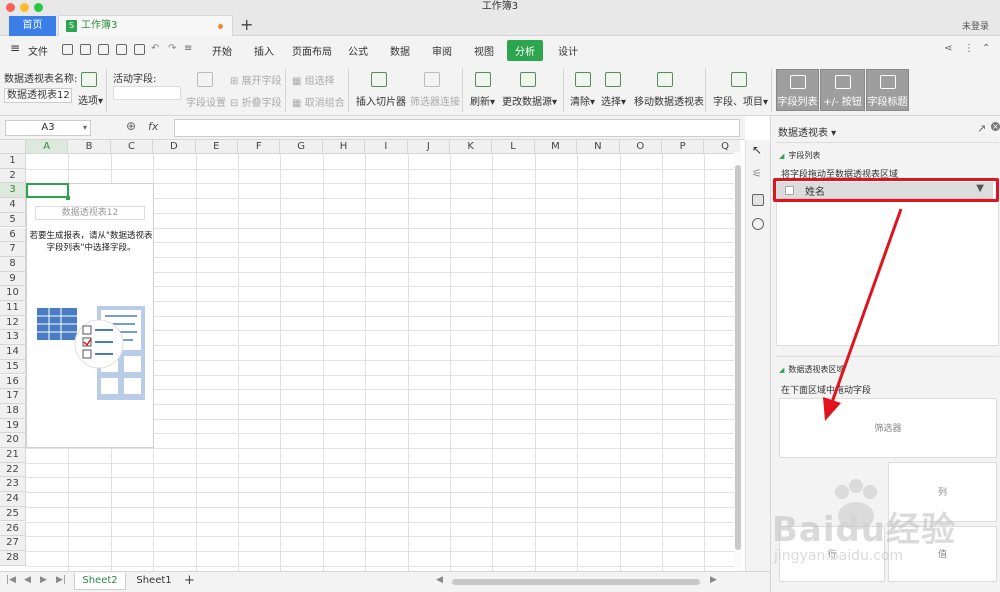  I want to click on row-header-3: 3, so click(13, 191).